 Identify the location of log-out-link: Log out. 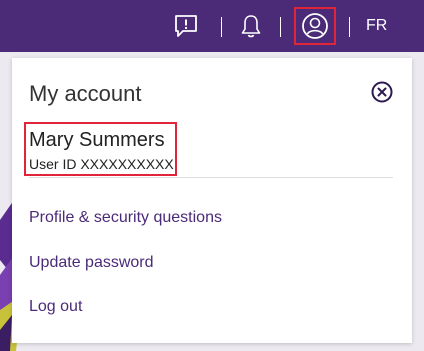
(55, 307).